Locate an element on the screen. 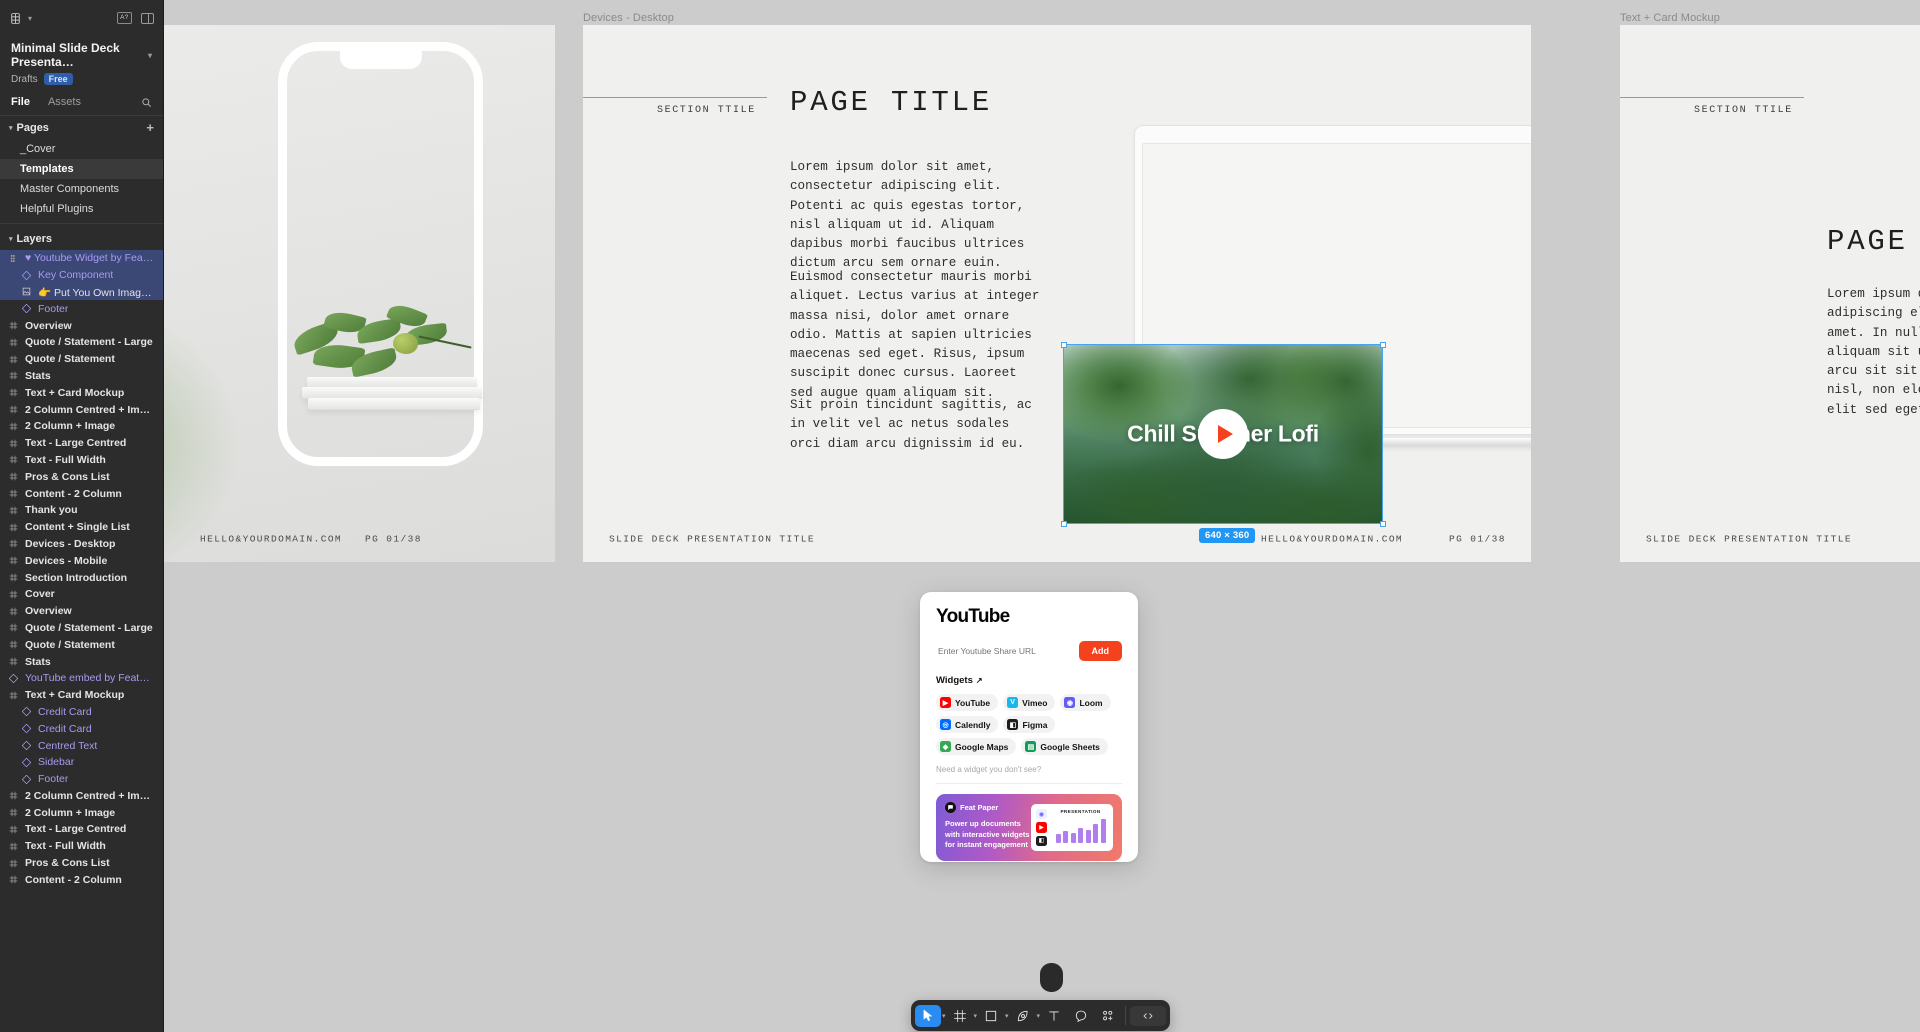 The image size is (1920, 1032). drafts-label: Drafts is located at coordinates (24, 79).